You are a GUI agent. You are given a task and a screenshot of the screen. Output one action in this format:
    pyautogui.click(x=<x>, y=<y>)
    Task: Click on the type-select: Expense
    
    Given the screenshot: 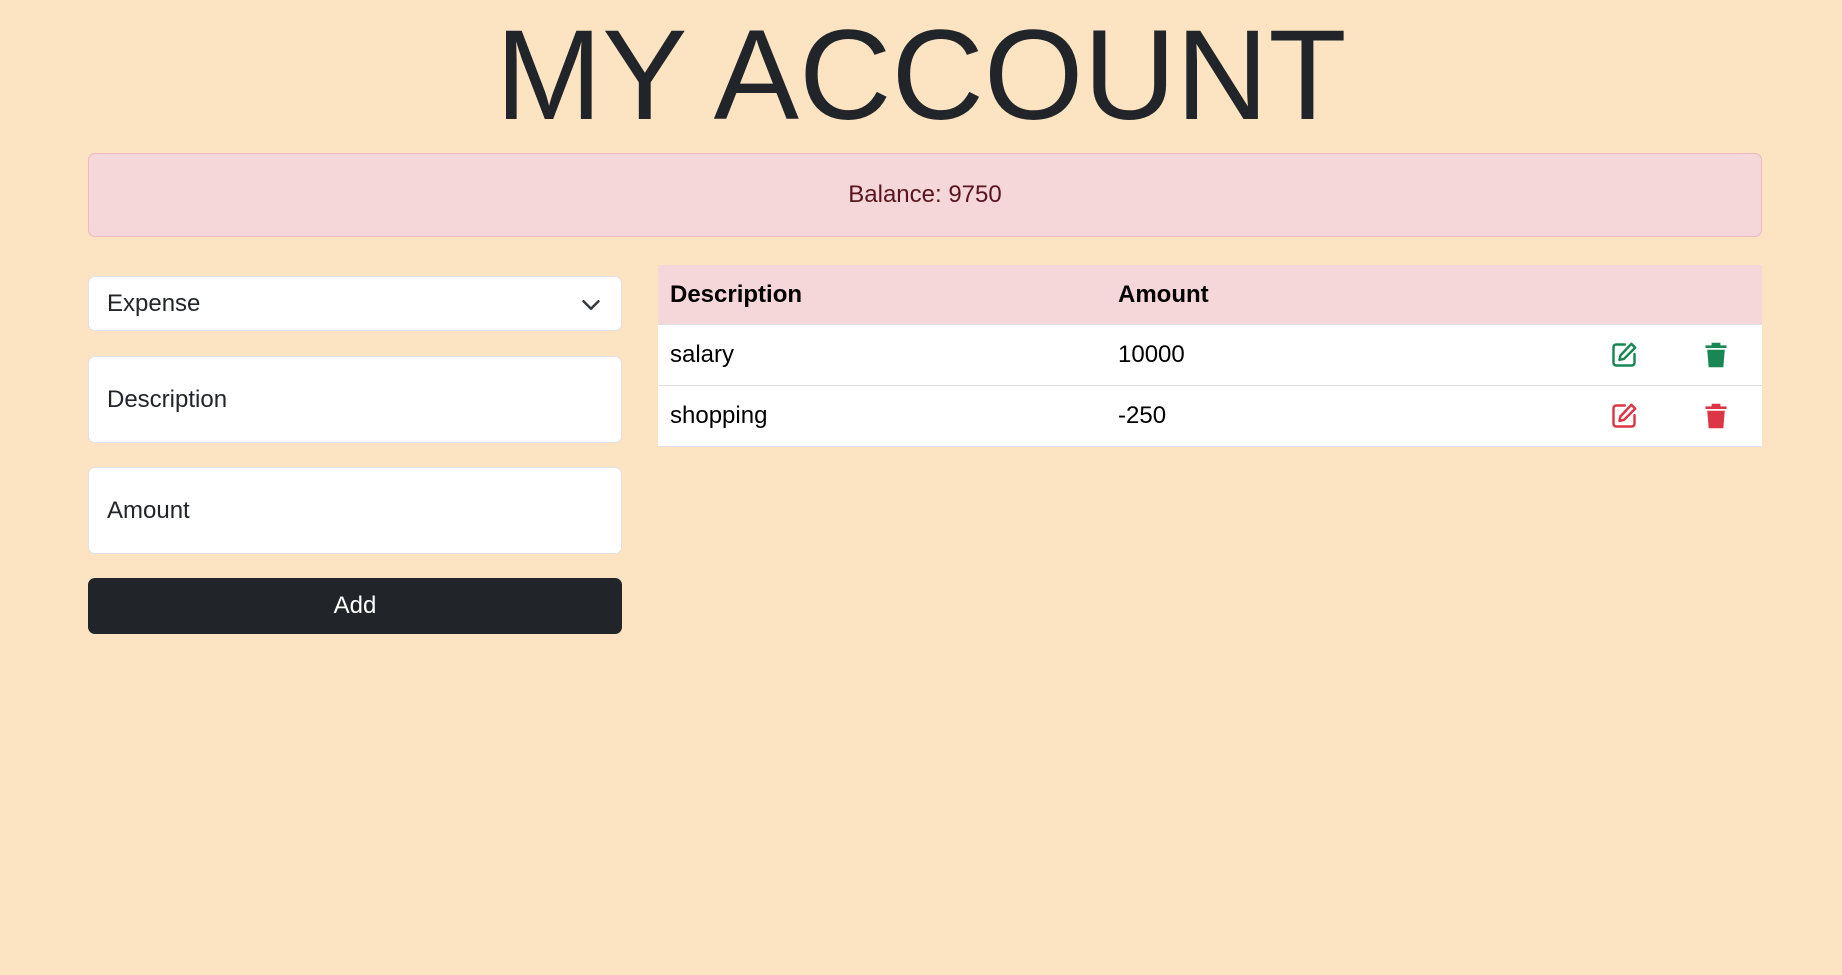 What is the action you would take?
    pyautogui.click(x=355, y=303)
    